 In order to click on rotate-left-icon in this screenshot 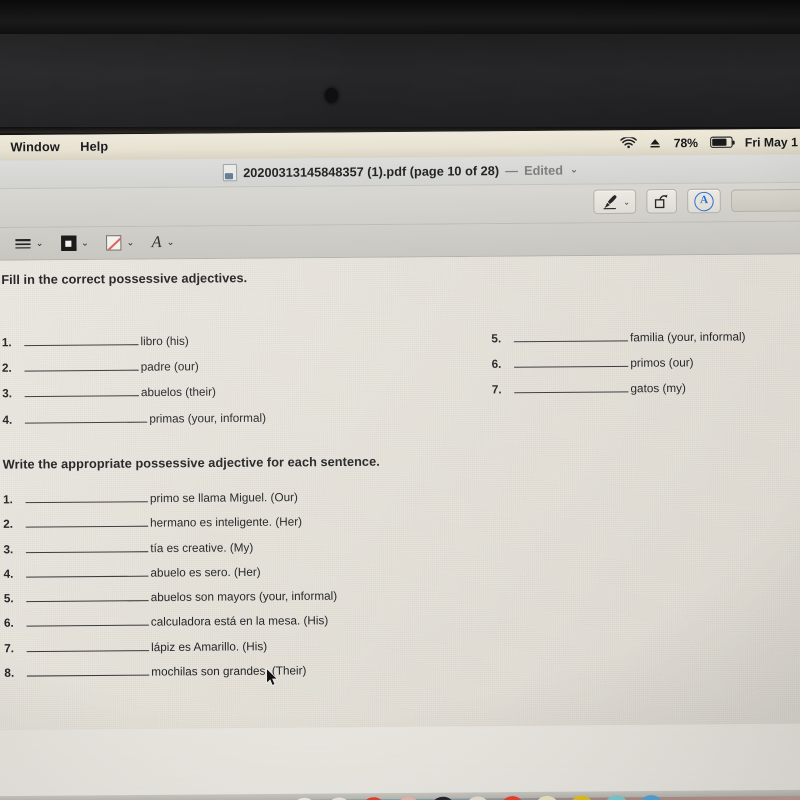, I will do `click(661, 201)`.